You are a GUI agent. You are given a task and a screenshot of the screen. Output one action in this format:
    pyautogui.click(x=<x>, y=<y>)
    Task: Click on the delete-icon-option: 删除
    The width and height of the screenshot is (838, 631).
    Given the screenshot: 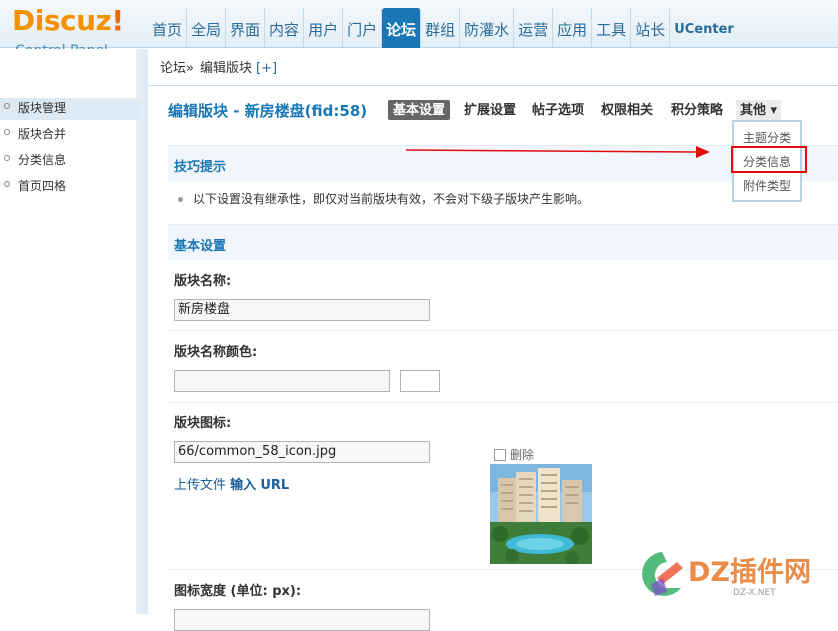 What is the action you would take?
    pyautogui.click(x=514, y=454)
    